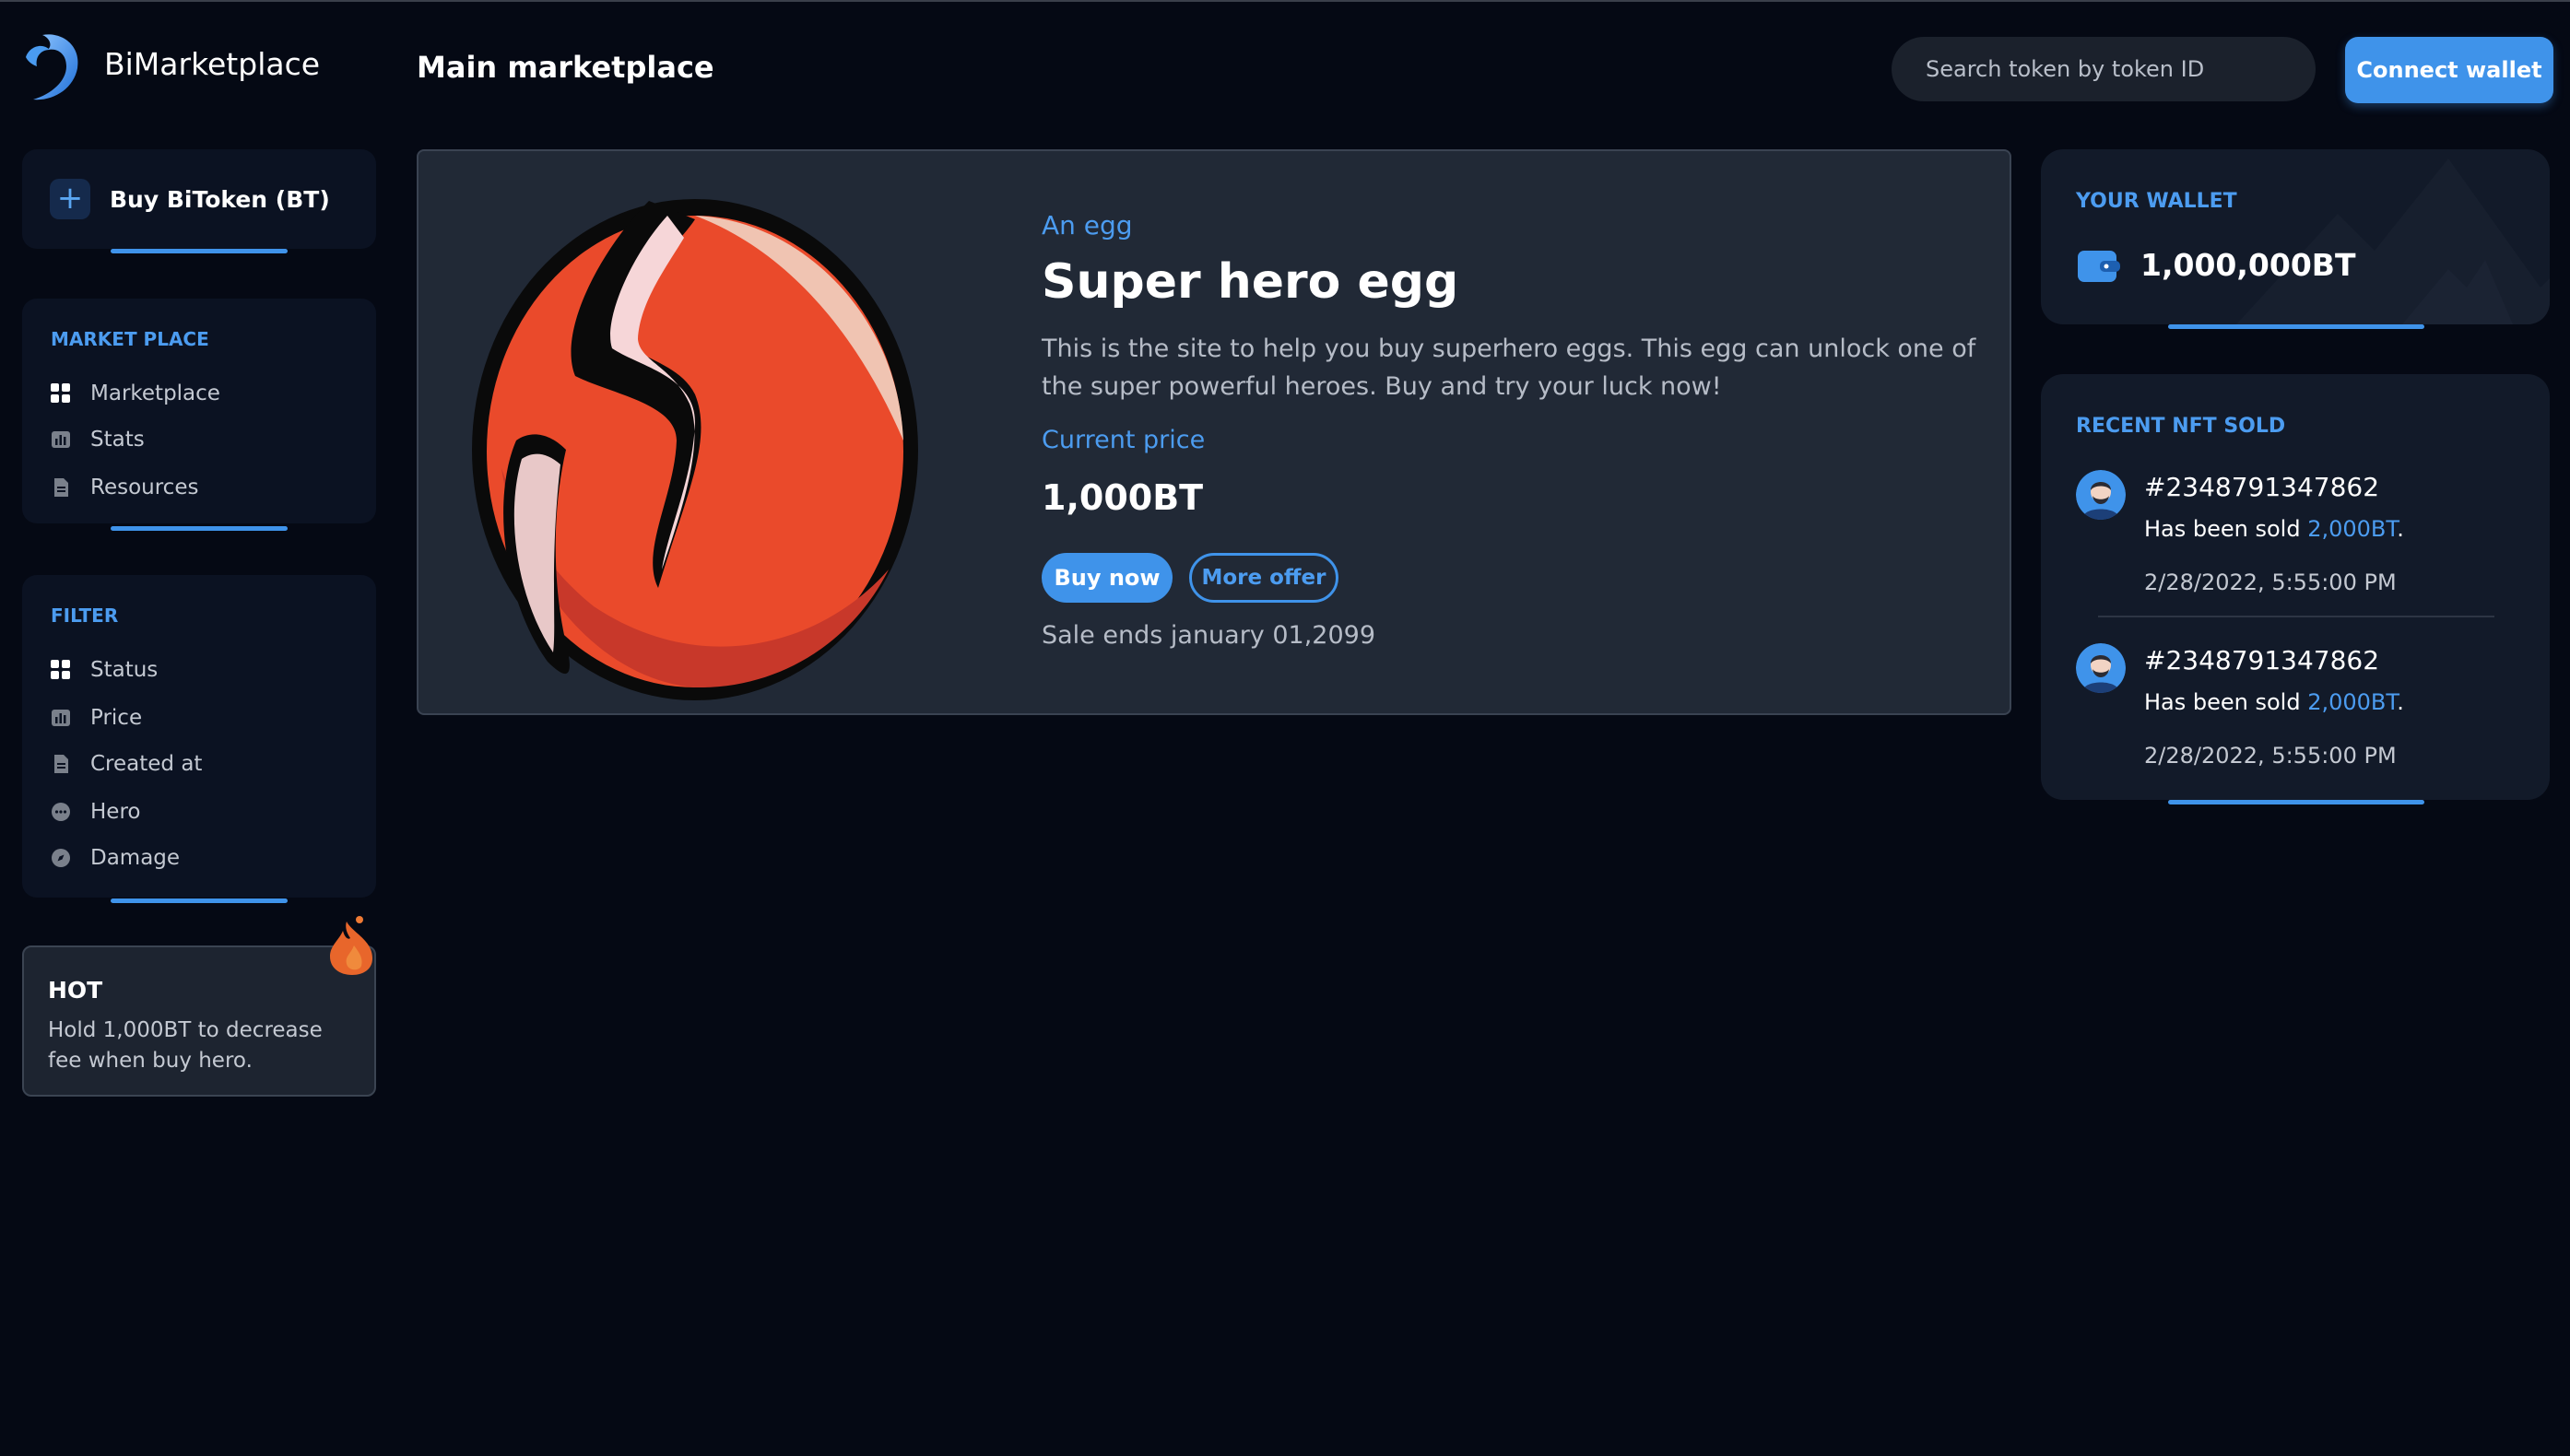 This screenshot has width=2570, height=1456. I want to click on top-border, so click(1285, 1).